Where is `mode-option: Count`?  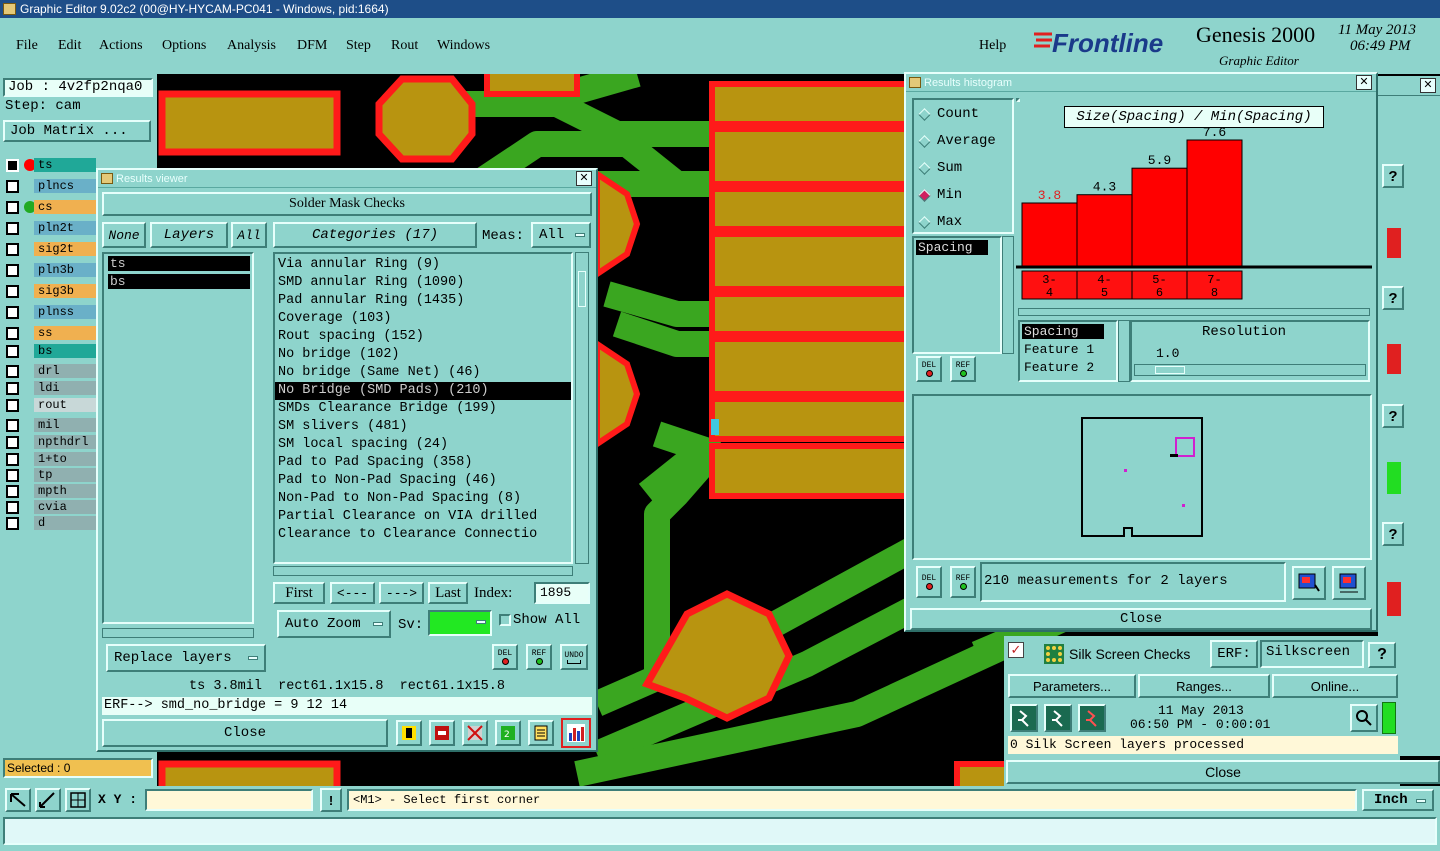
mode-option: Count is located at coordinates (948, 114).